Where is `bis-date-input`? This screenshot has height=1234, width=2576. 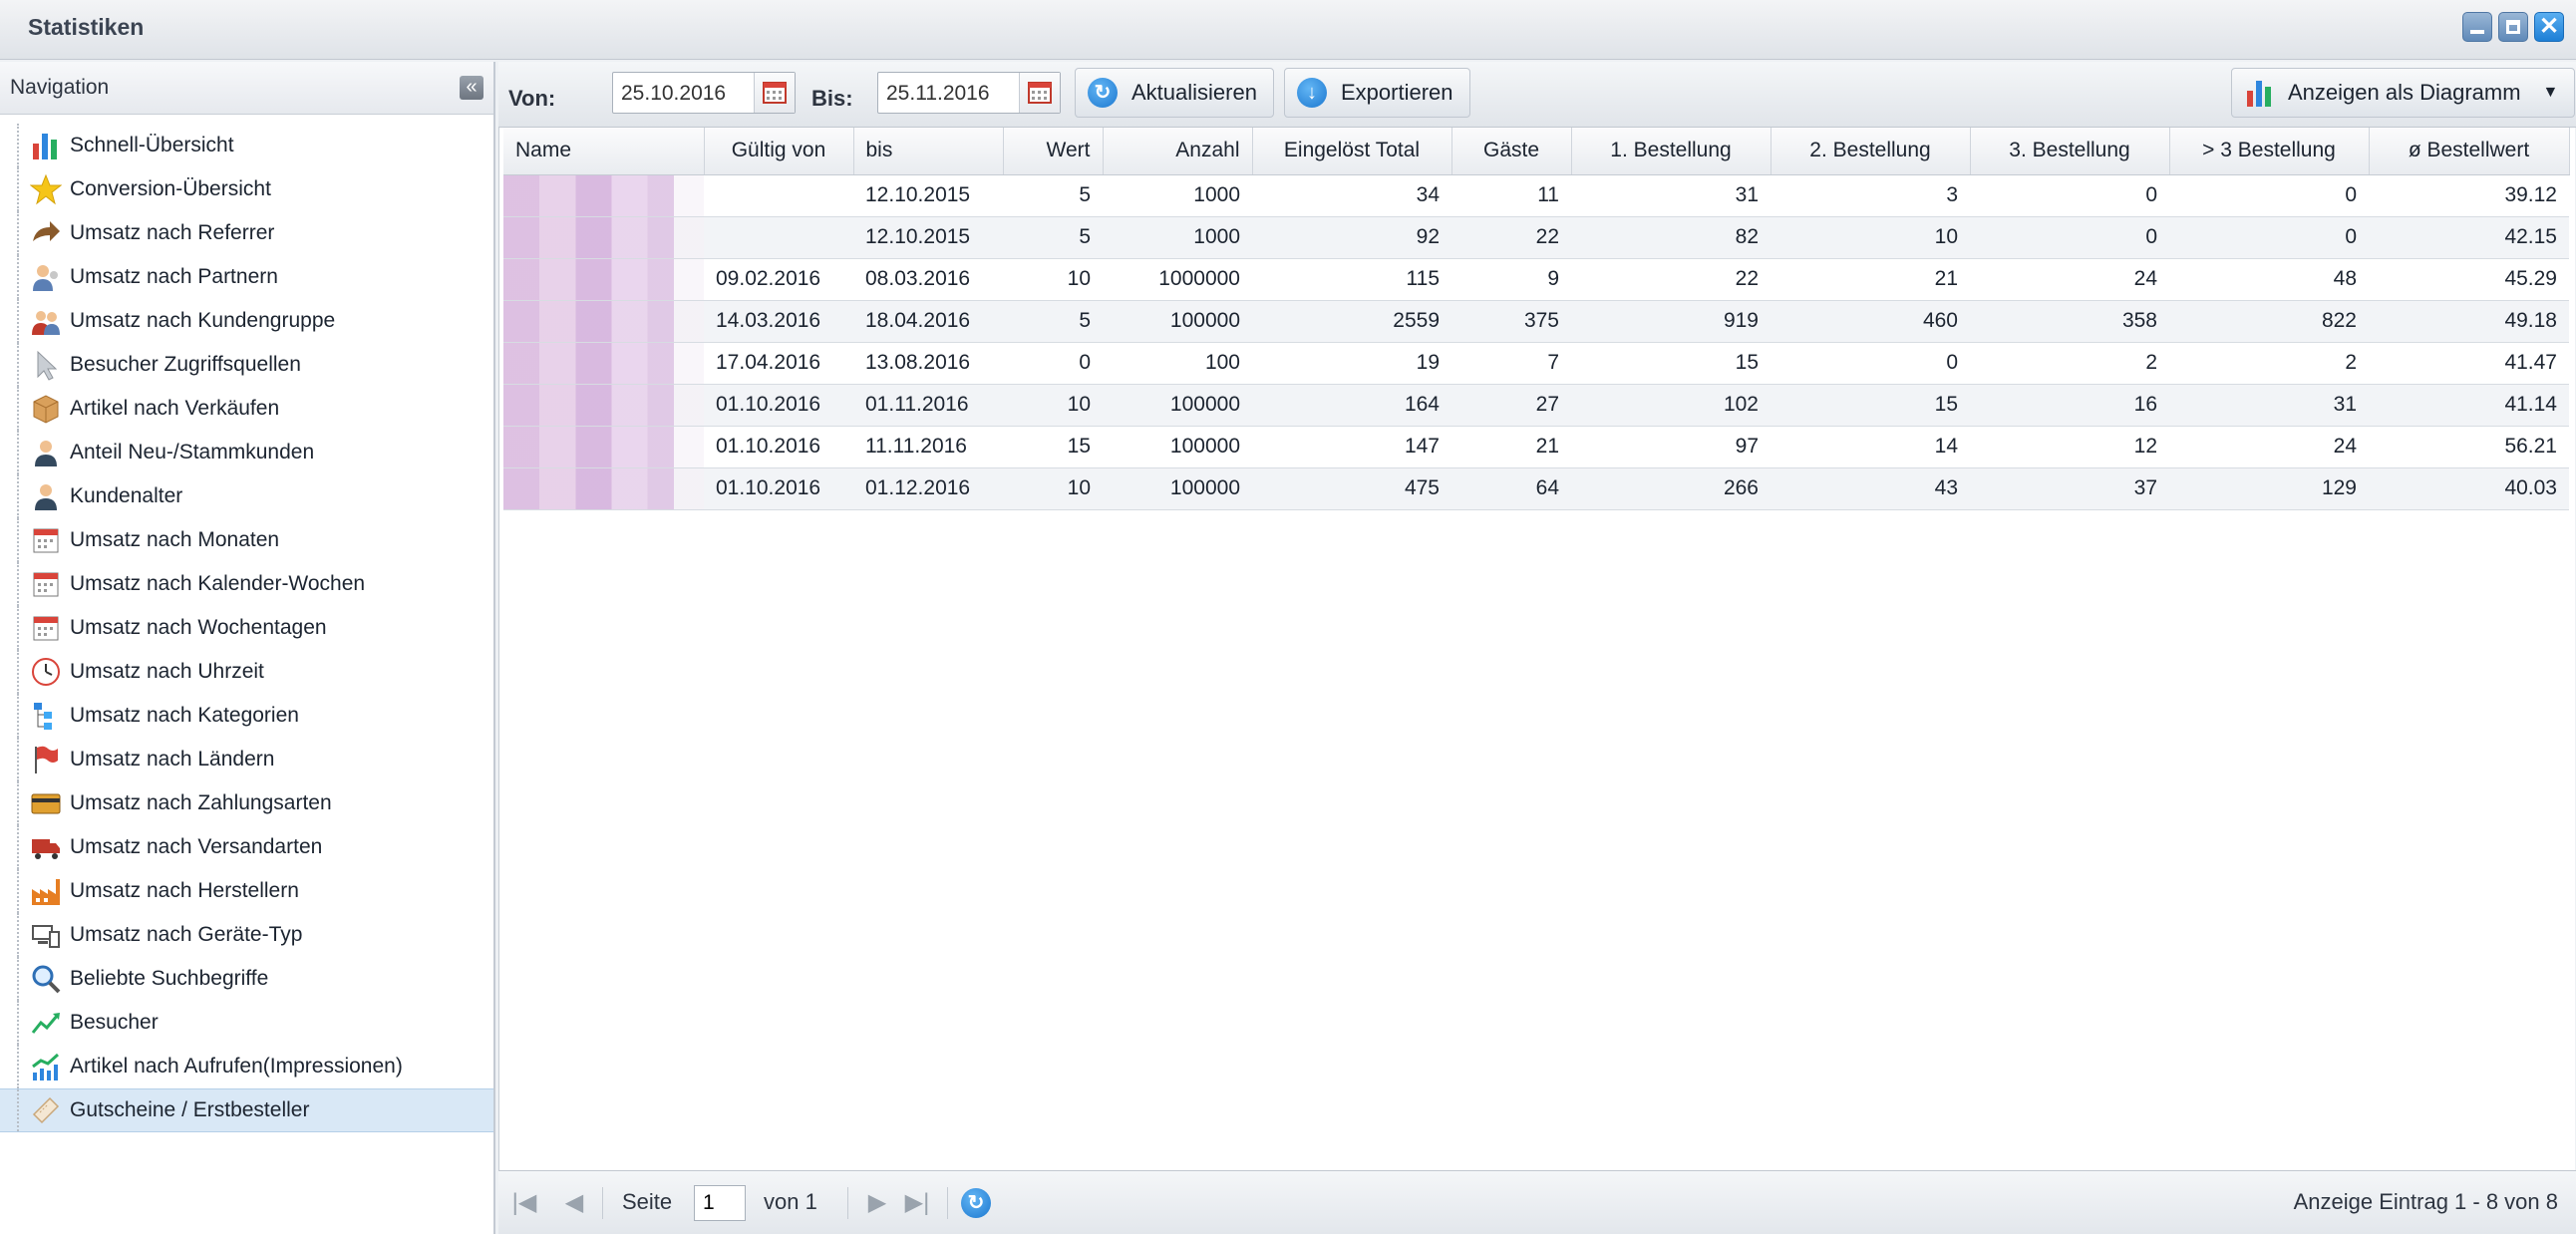
bis-date-input is located at coordinates (956, 94).